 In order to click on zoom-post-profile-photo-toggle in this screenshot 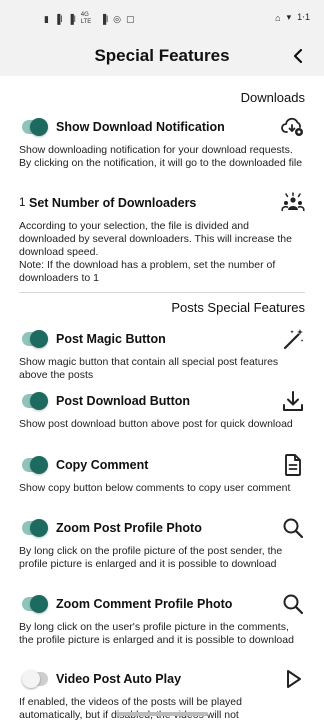, I will do `click(35, 528)`.